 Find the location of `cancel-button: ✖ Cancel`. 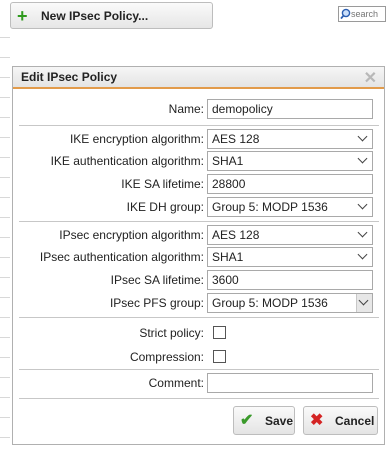

cancel-button: ✖ Cancel is located at coordinates (340, 420).